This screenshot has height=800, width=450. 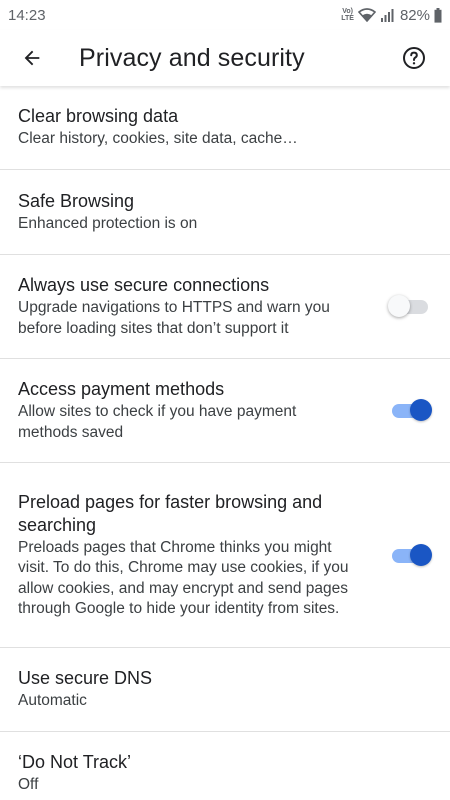 What do you see at coordinates (438, 15) in the screenshot?
I see `battery-icon` at bounding box center [438, 15].